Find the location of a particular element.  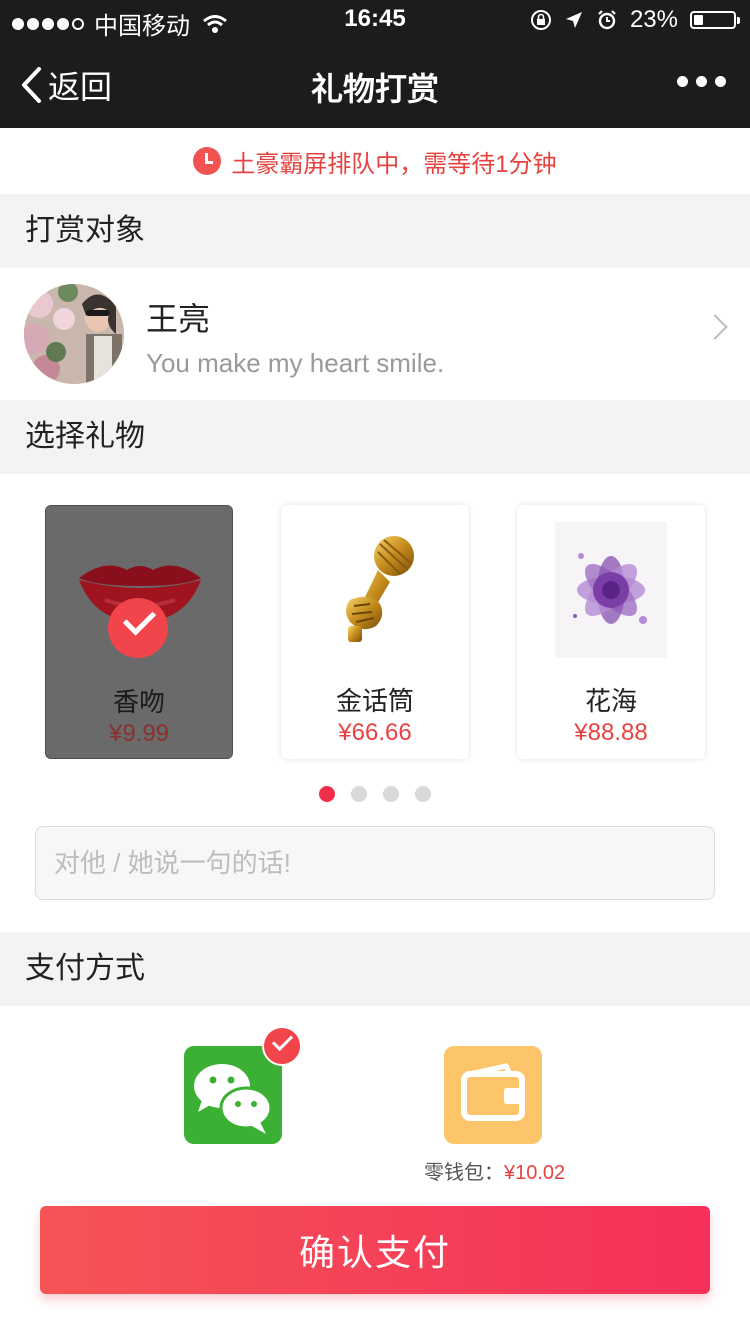

gift-name: 香吻 is located at coordinates (138, 702).